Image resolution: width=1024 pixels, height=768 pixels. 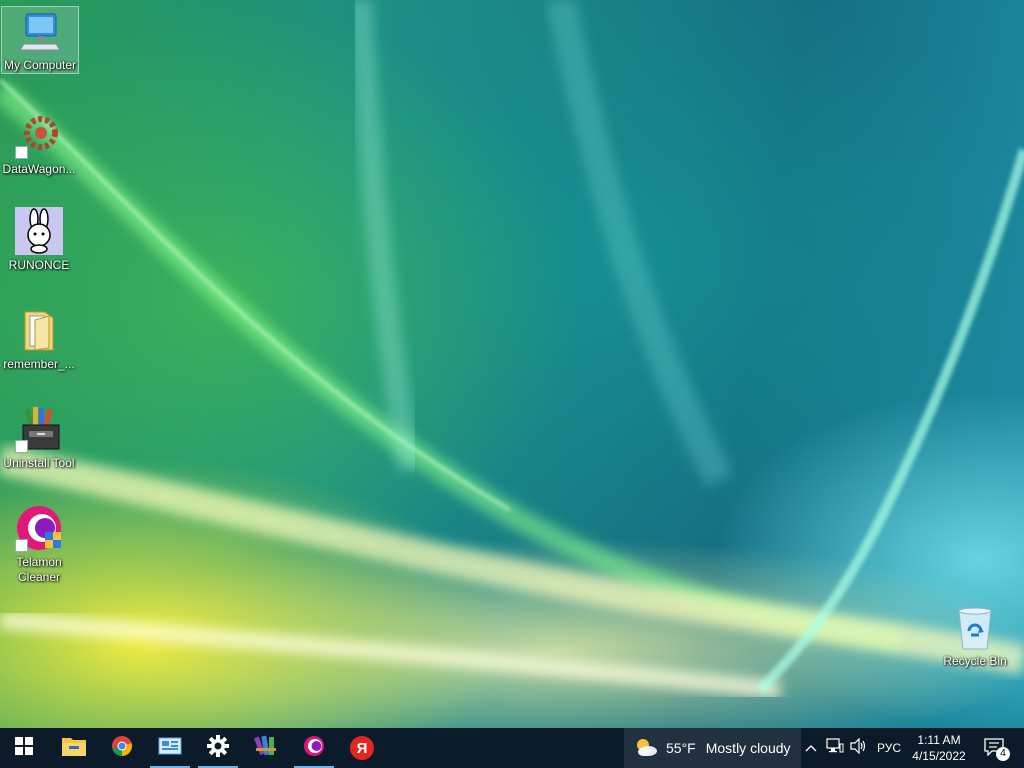 What do you see at coordinates (39, 265) in the screenshot?
I see `desktop-icon-label: RUNONCE` at bounding box center [39, 265].